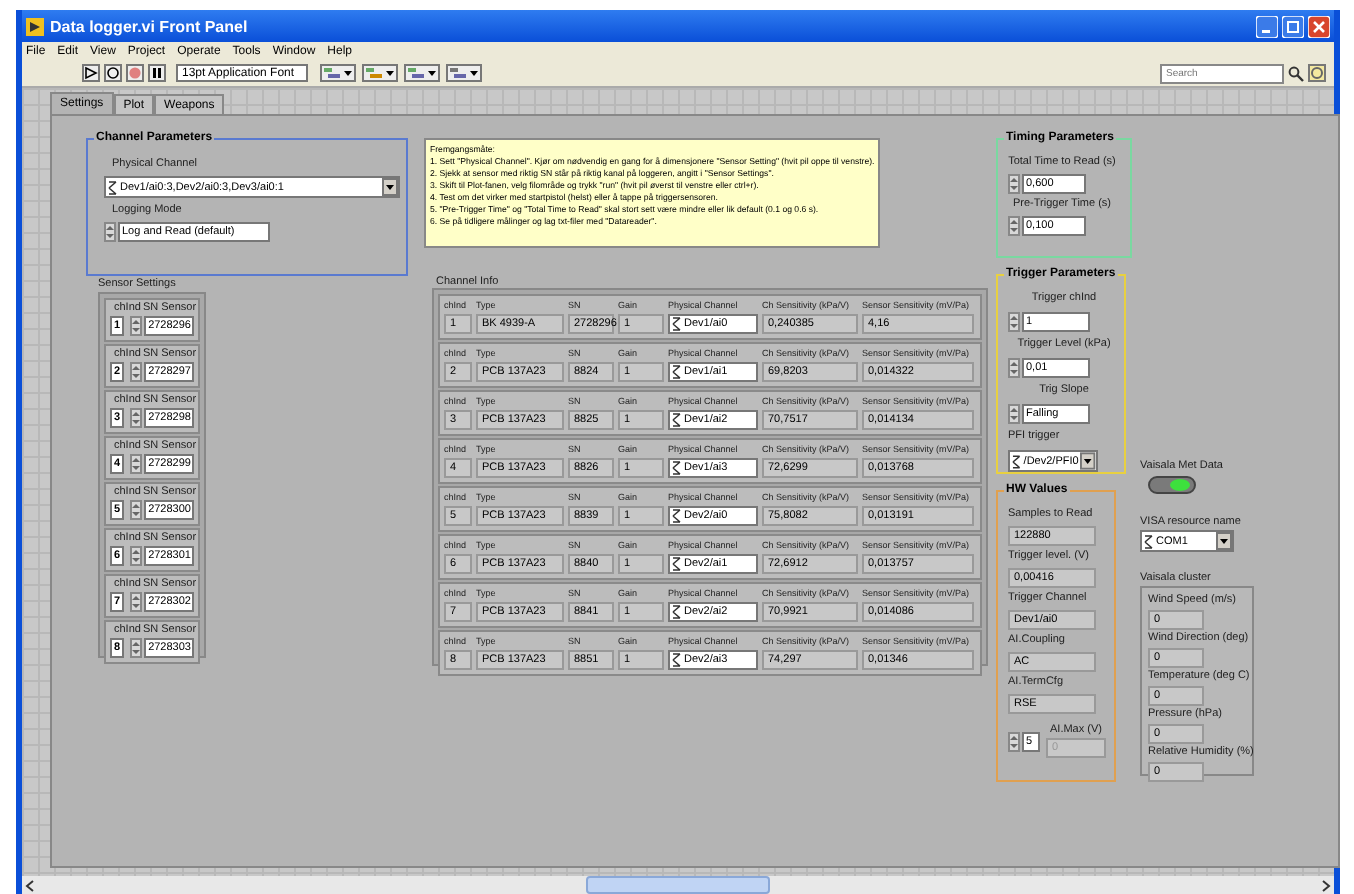 The height and width of the screenshot is (894, 1354). What do you see at coordinates (422, 73) in the screenshot?
I see `resize-objects-icon` at bounding box center [422, 73].